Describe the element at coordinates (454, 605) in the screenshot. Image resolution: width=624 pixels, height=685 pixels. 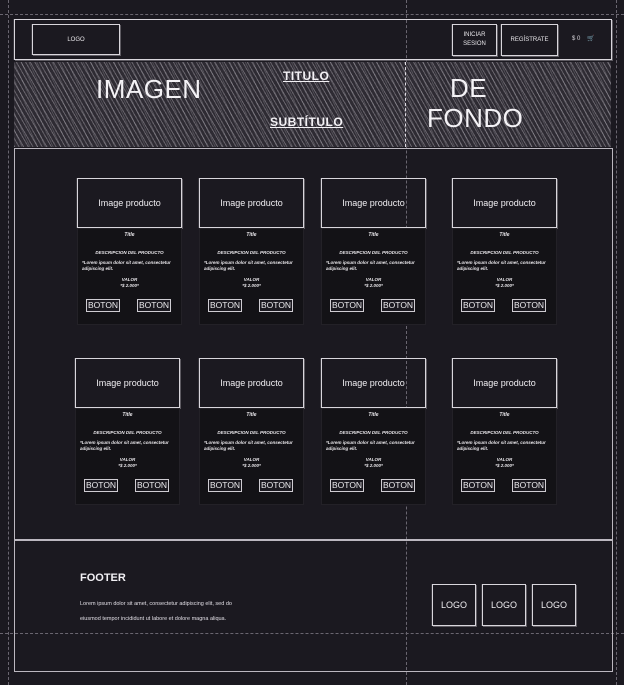
I see `footer-logo-1: LOGO` at that location.